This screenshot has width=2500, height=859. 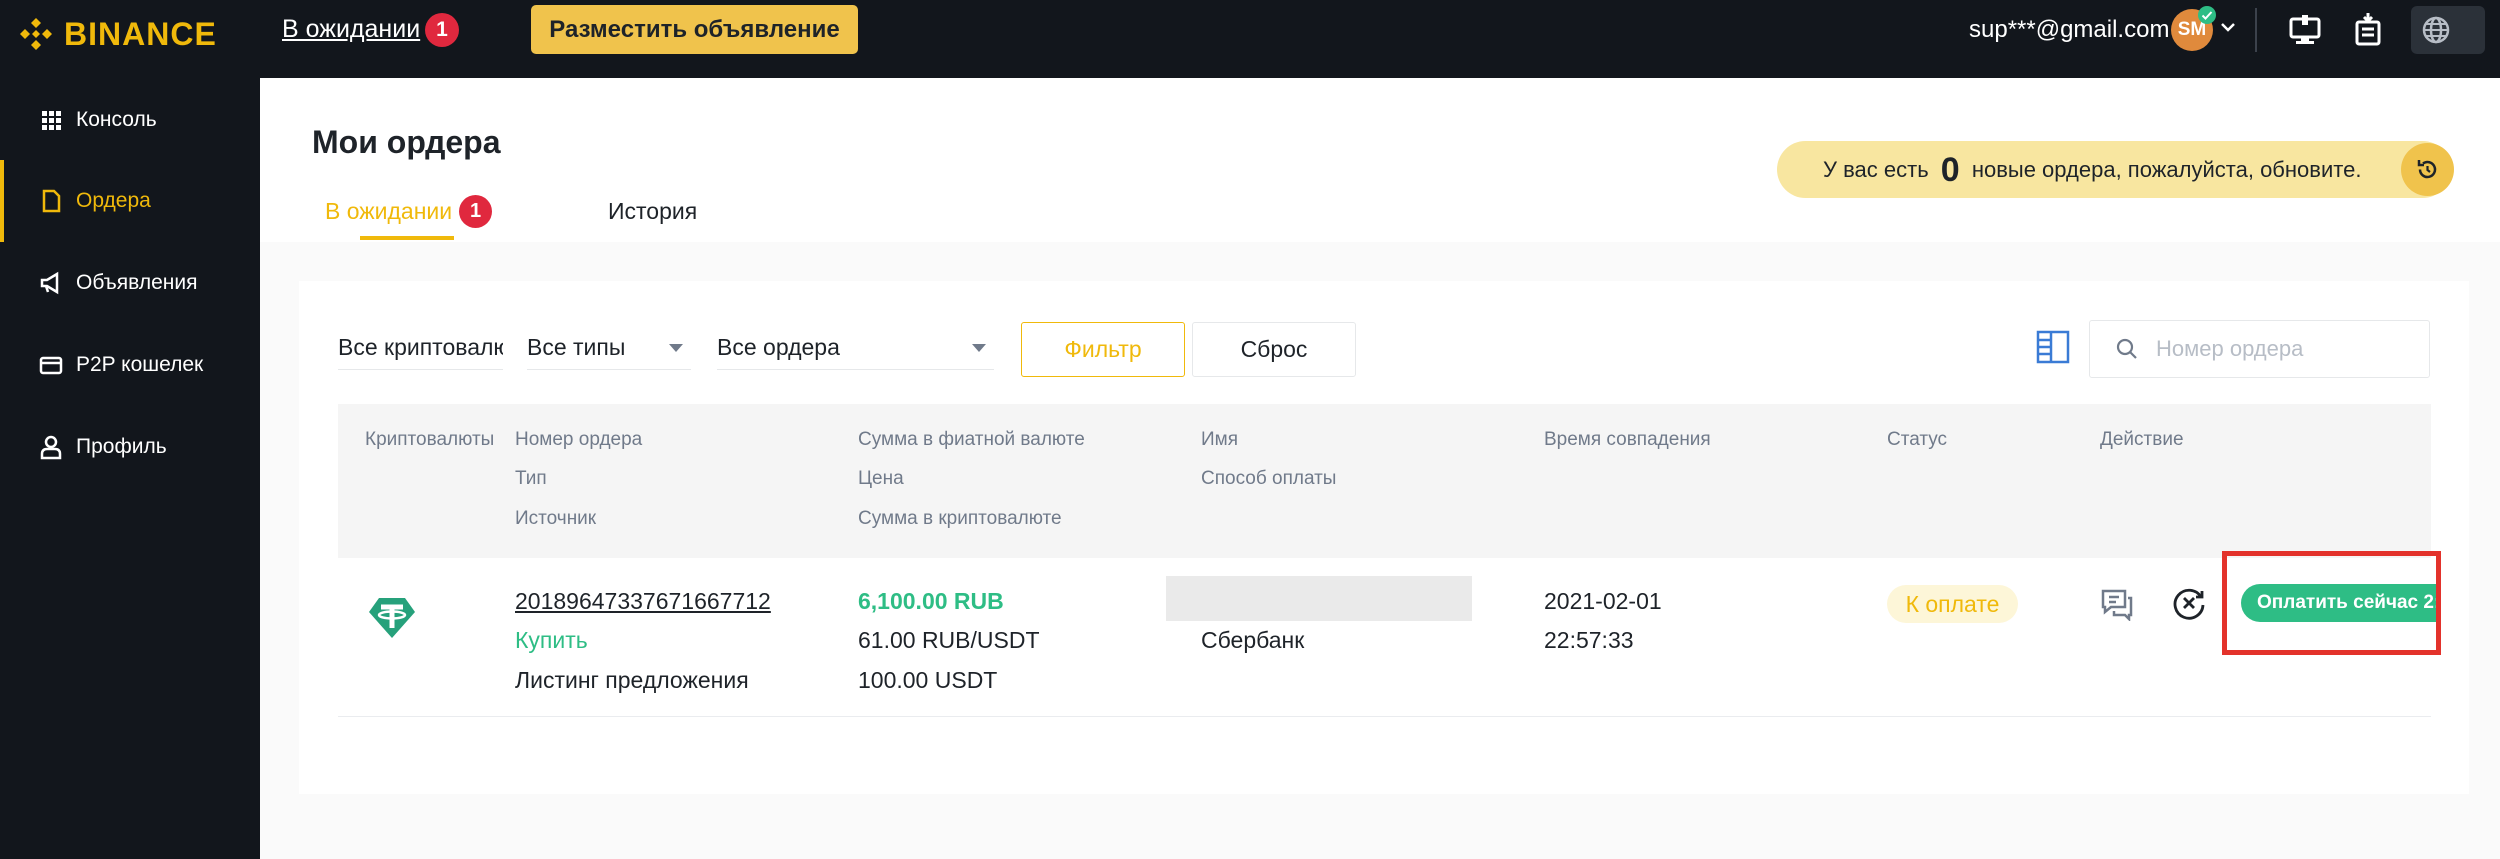 I want to click on column-settings-icon, so click(x=2053, y=347).